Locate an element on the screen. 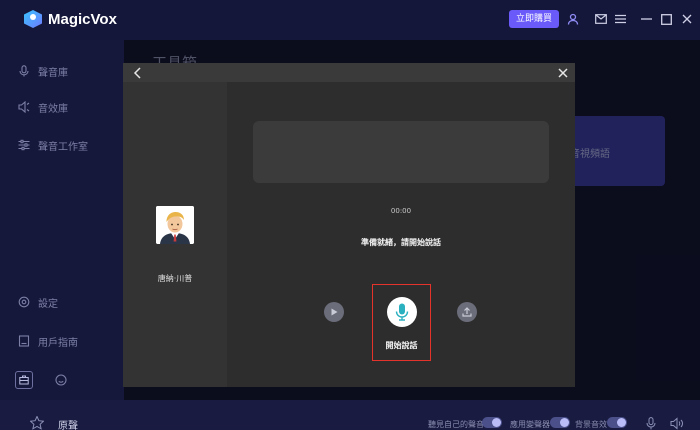 The width and height of the screenshot is (700, 430). buy-now-button: 立即購買 is located at coordinates (534, 19).